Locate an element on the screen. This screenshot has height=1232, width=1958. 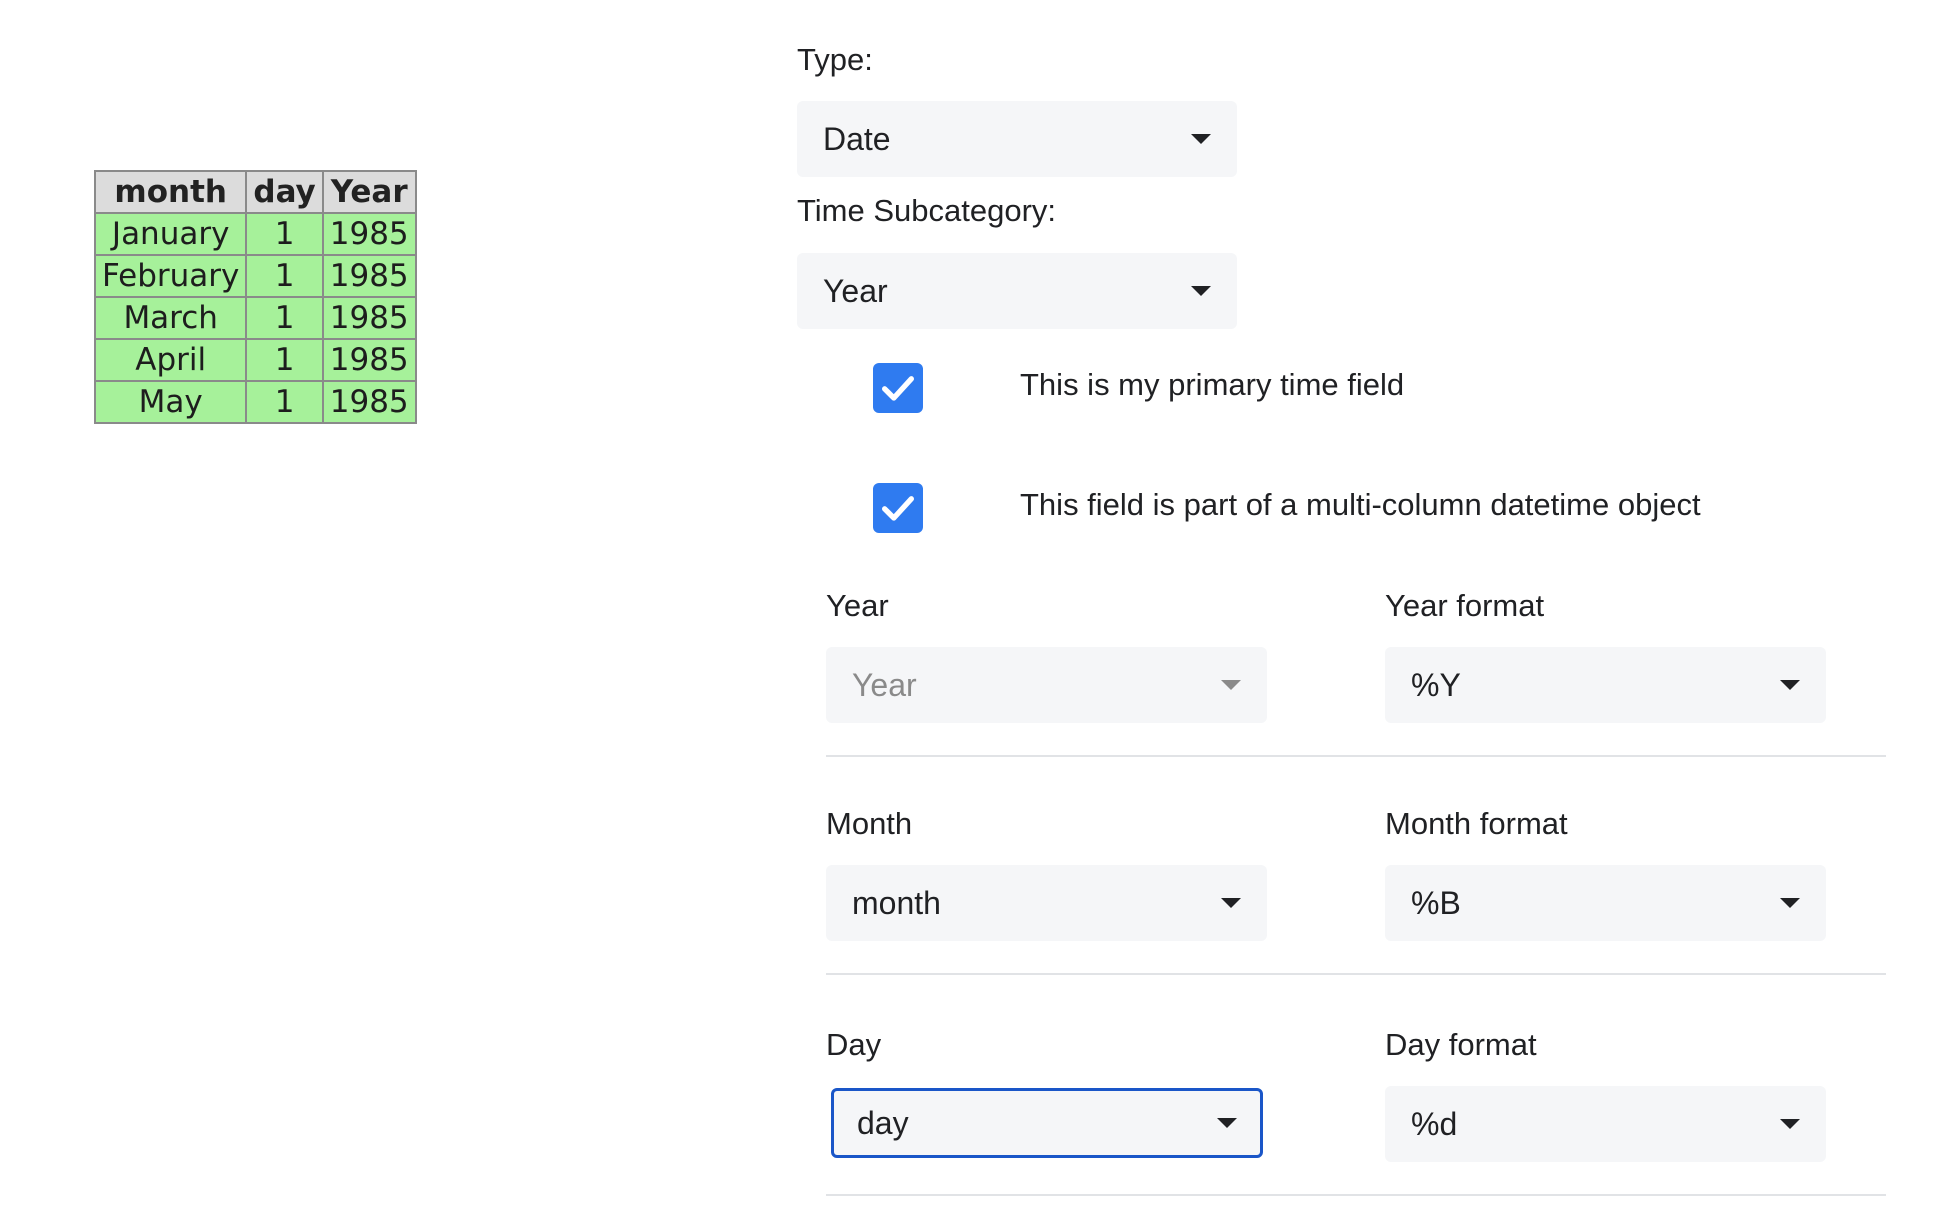
month-format-select: %B is located at coordinates (1605, 903).